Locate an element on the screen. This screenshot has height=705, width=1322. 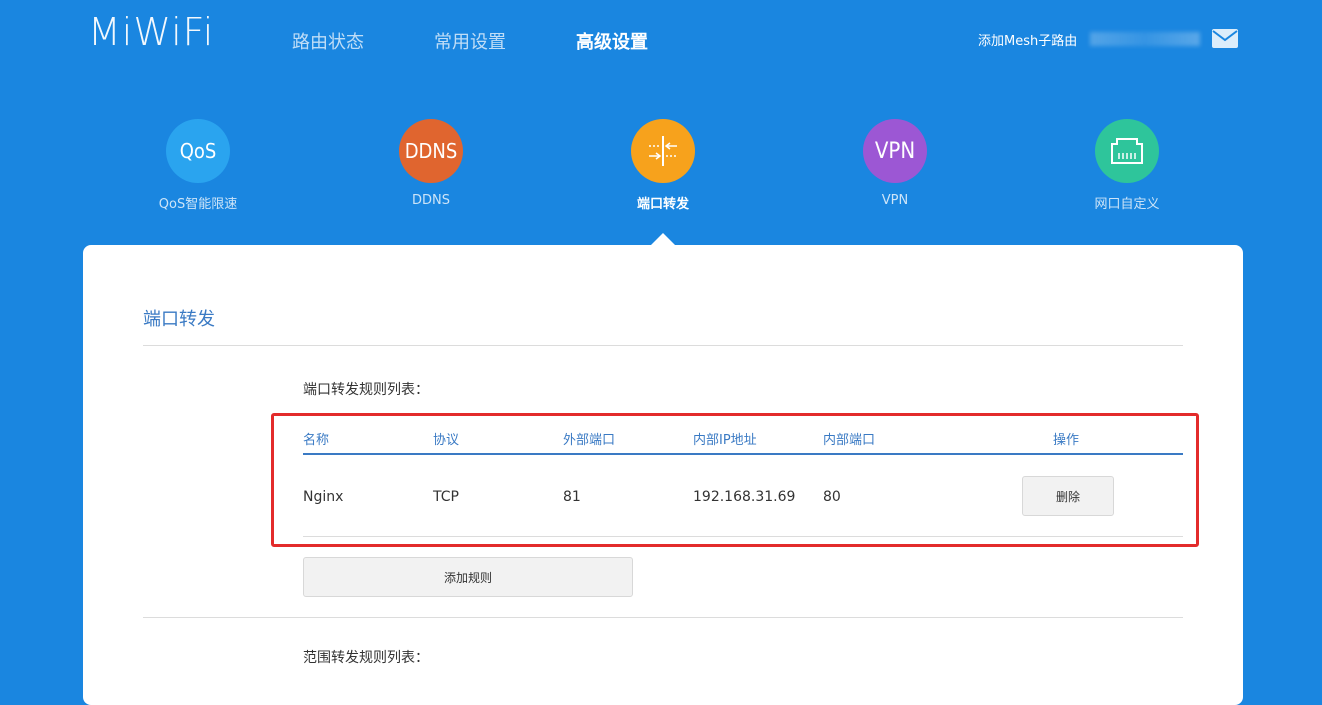
feature-port-custom: 网口自定义 is located at coordinates (1127, 165).